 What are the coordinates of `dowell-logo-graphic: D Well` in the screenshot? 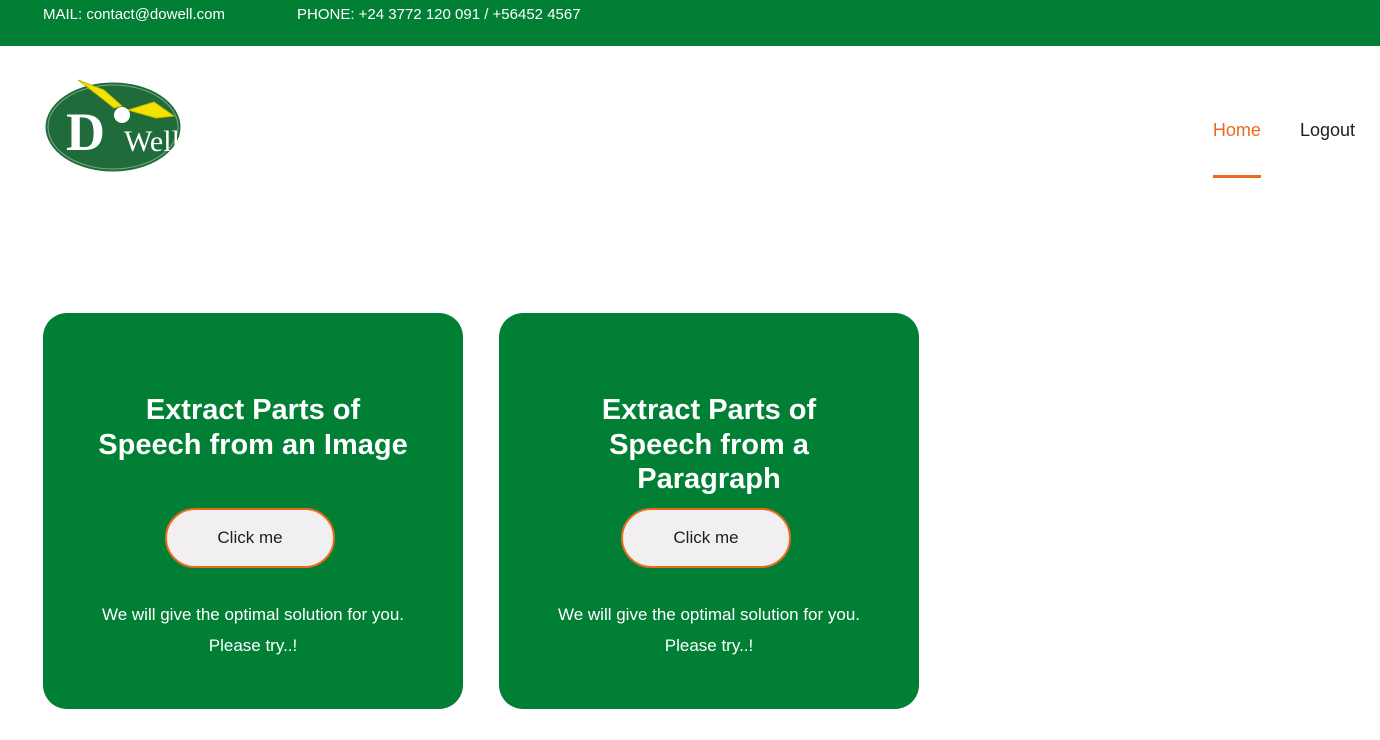 It's located at (113, 126).